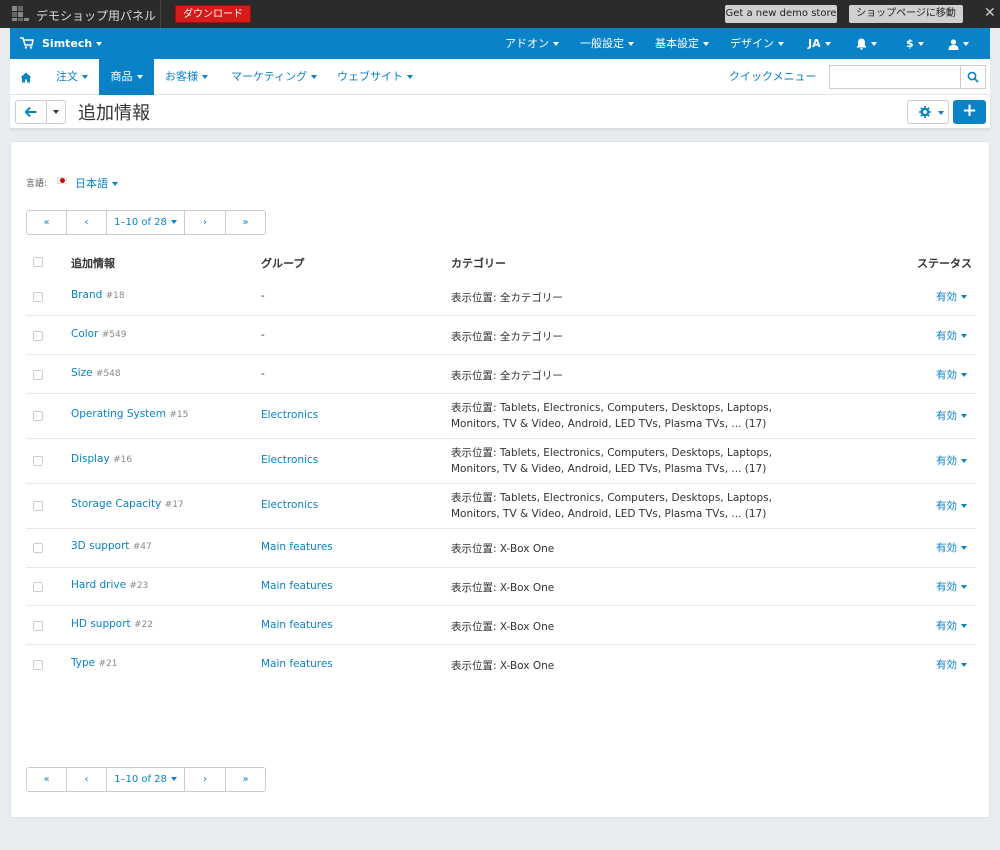 This screenshot has width=1000, height=850. Describe the element at coordinates (757, 43) in the screenshot. I see `design-menu: デザイン` at that location.